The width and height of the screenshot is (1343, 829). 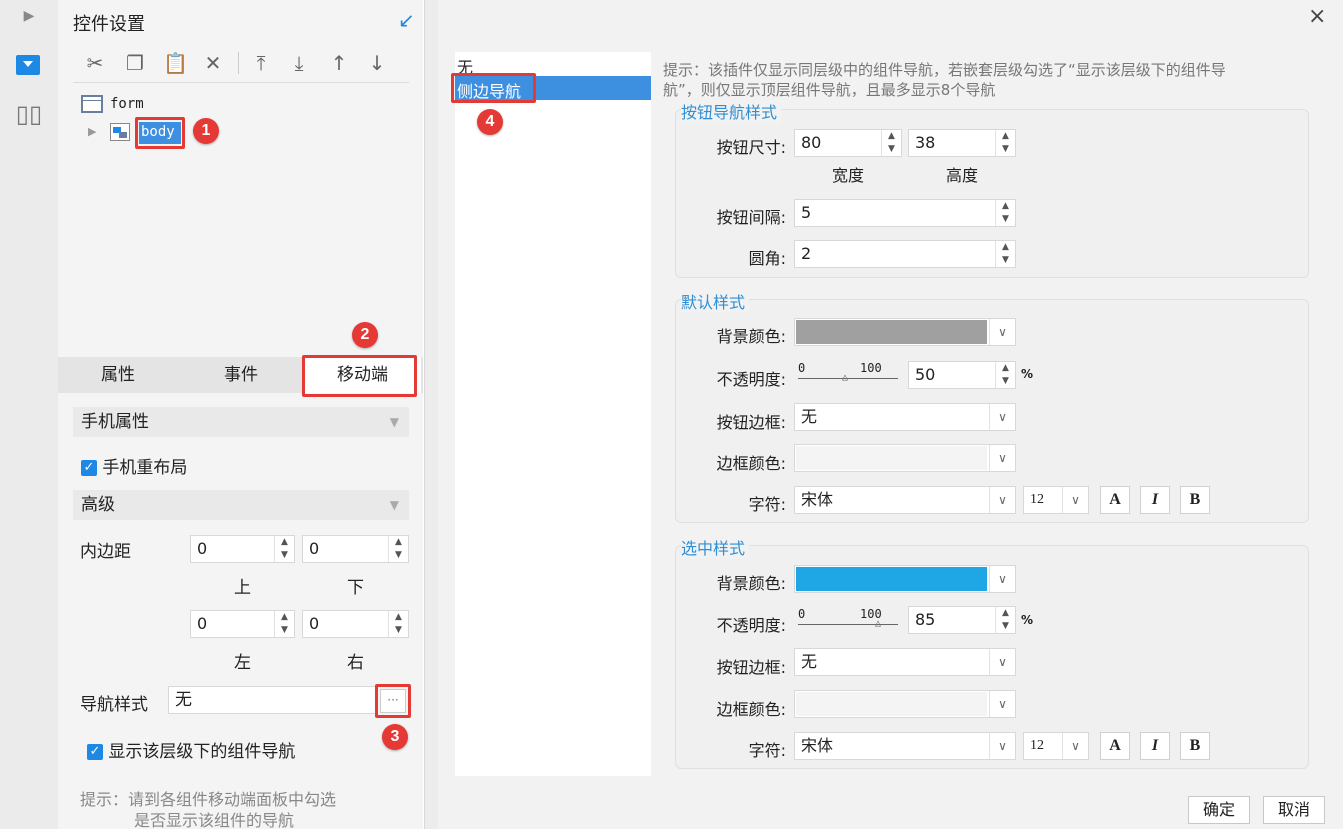 I want to click on padding-top-input: 0 ▲ ▼, so click(x=242, y=549).